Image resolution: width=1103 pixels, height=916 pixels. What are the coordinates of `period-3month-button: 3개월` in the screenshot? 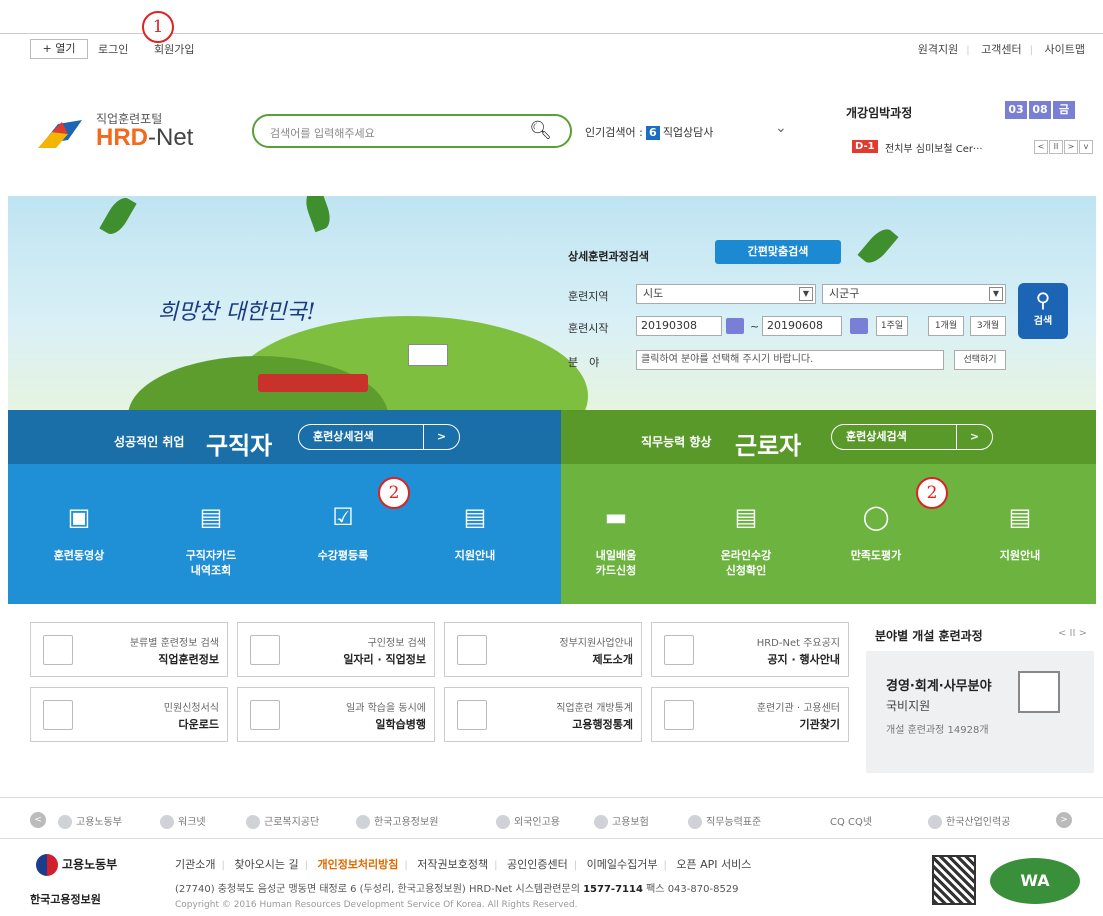 It's located at (988, 326).